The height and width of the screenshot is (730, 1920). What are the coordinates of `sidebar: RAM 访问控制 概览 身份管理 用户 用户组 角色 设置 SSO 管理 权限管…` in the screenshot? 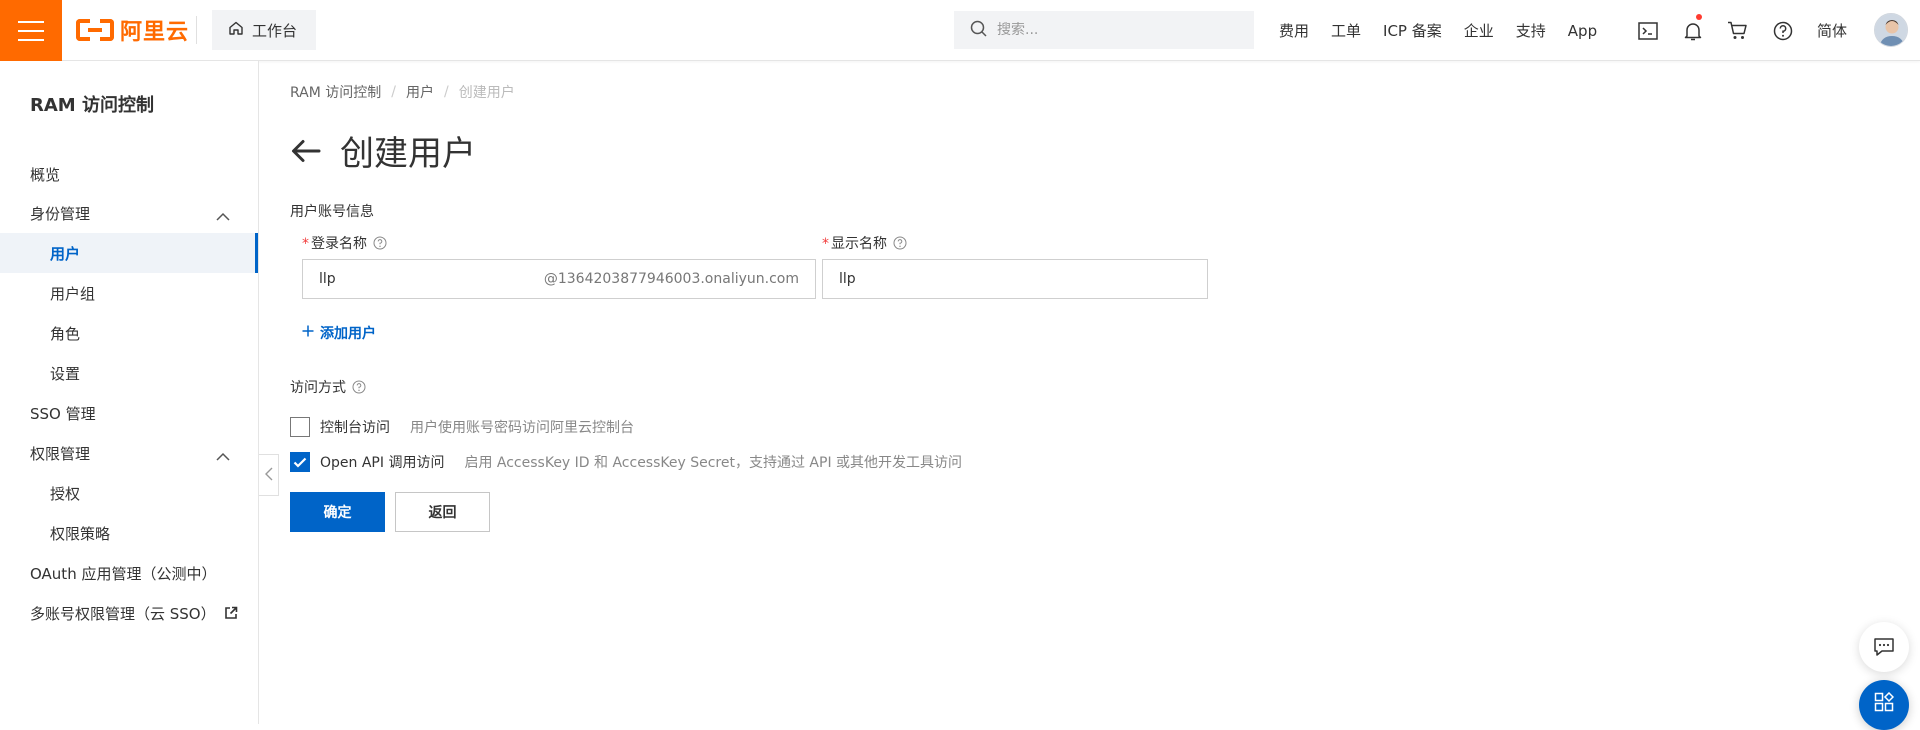 It's located at (129, 392).